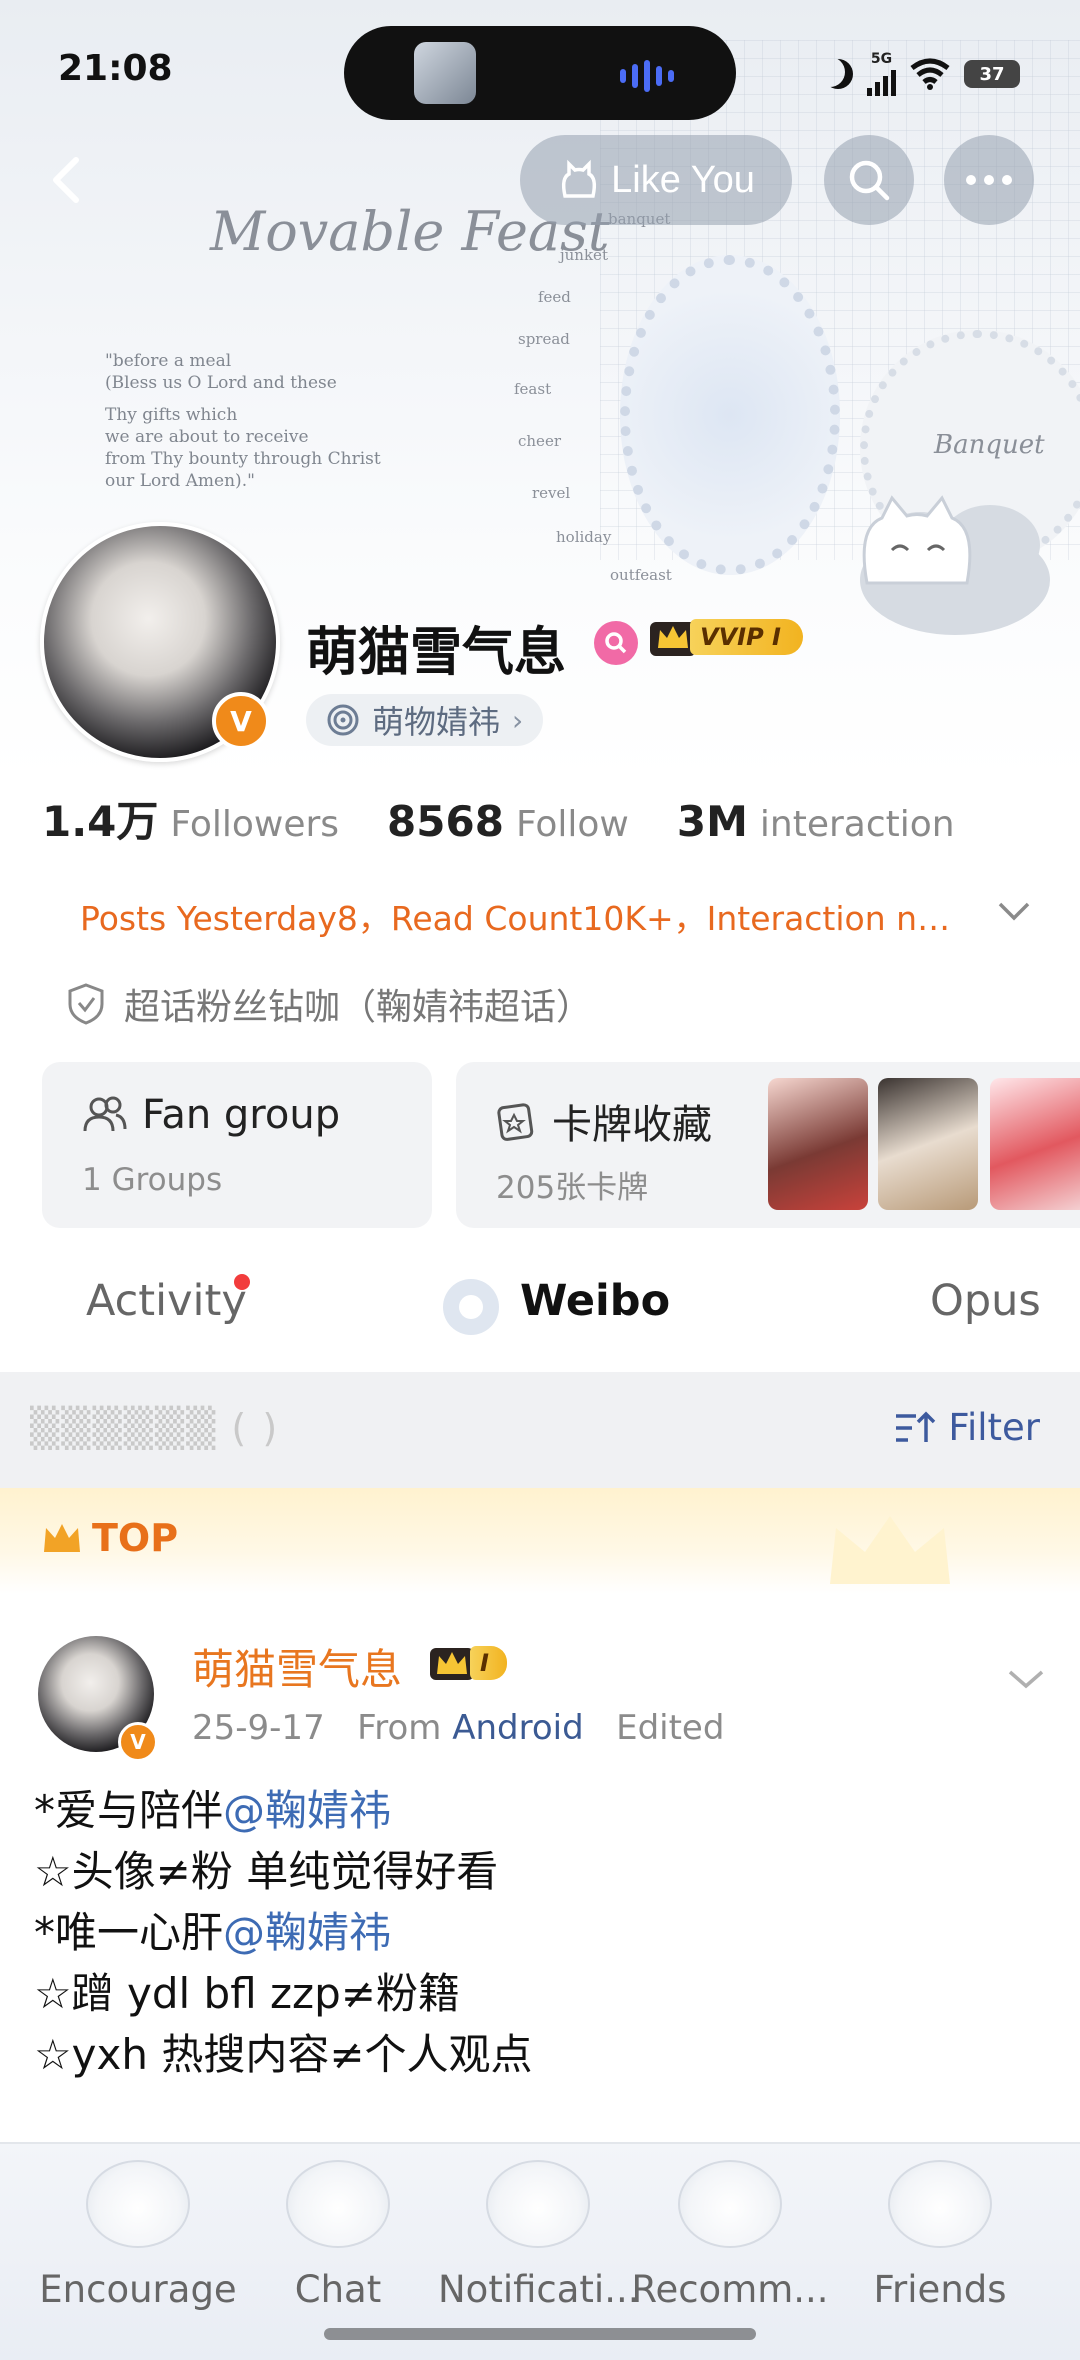  What do you see at coordinates (616, 643) in the screenshot?
I see `member-search-badge-icon` at bounding box center [616, 643].